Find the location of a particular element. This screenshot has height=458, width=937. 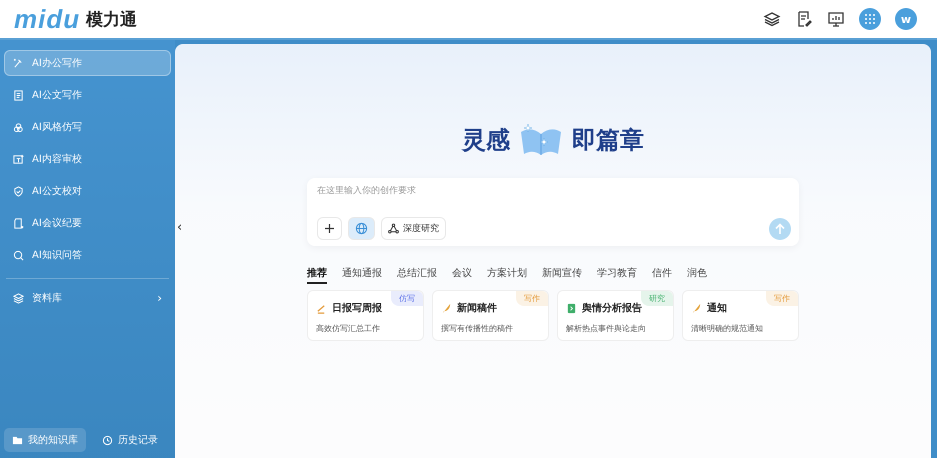

card-title: 舆情分析报告 is located at coordinates (612, 308).